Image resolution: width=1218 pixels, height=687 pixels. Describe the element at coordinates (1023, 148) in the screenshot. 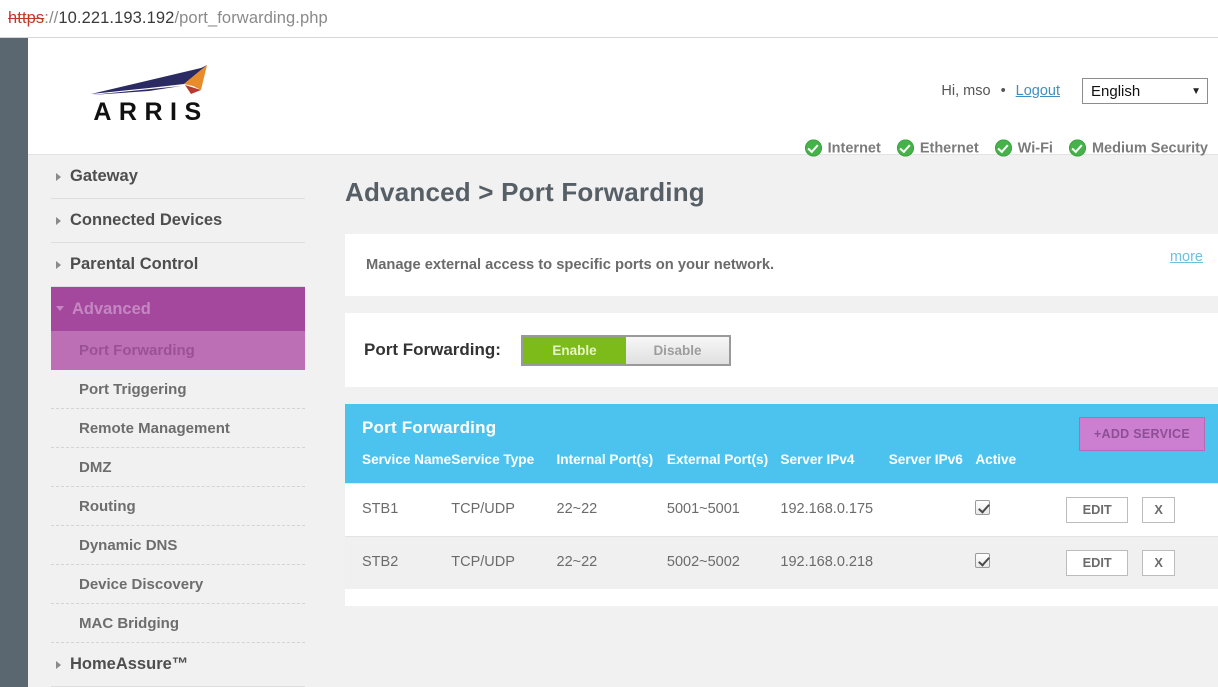

I see `status-item-wifi: Wi-Fi` at that location.